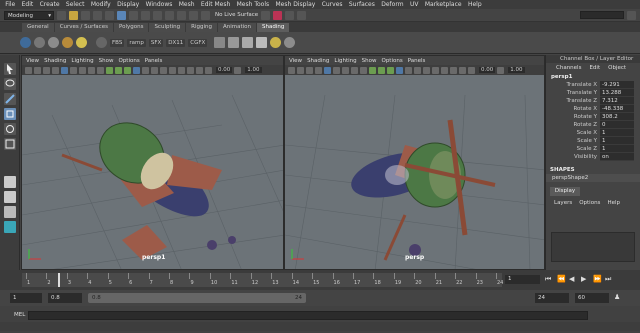 The height and width of the screenshot is (333, 640). I want to click on playback-start-field: 0.8, so click(65, 298).